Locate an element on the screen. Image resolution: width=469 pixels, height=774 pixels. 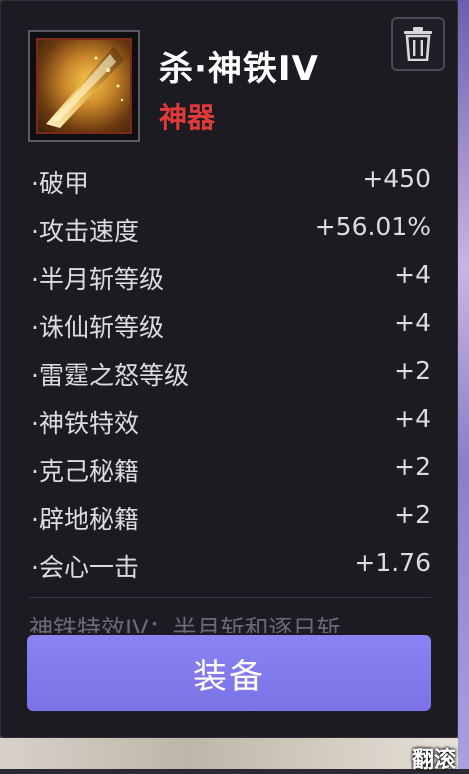
stat-label: ·神铁特效 is located at coordinates (85, 423).